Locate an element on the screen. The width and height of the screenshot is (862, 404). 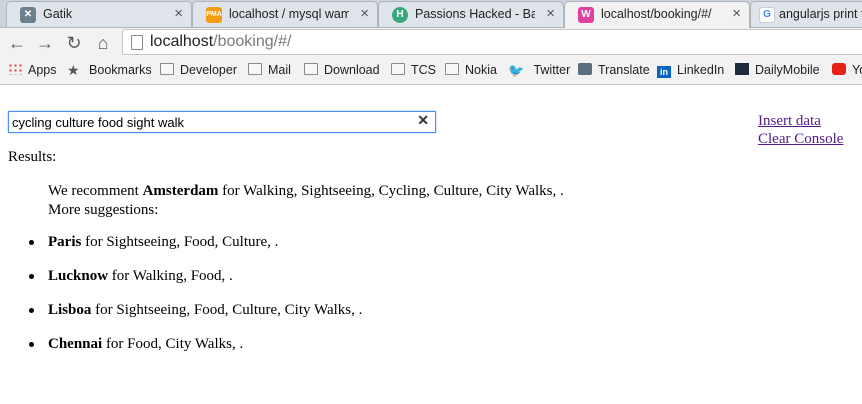
bookmark-translate: Translate is located at coordinates (614, 70).